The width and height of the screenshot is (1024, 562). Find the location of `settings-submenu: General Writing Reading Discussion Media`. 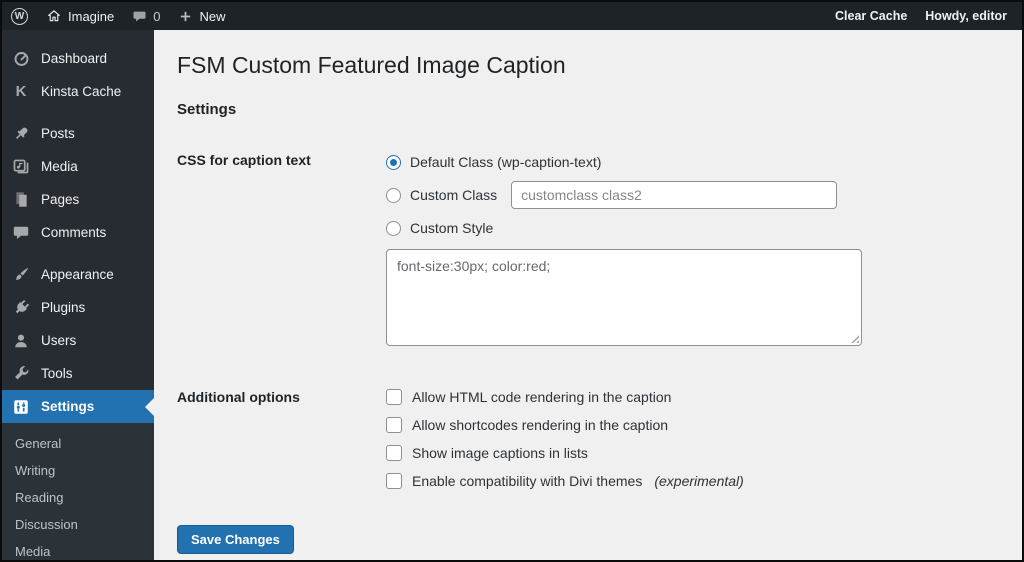

settings-submenu: General Writing Reading Discussion Media is located at coordinates (78, 491).